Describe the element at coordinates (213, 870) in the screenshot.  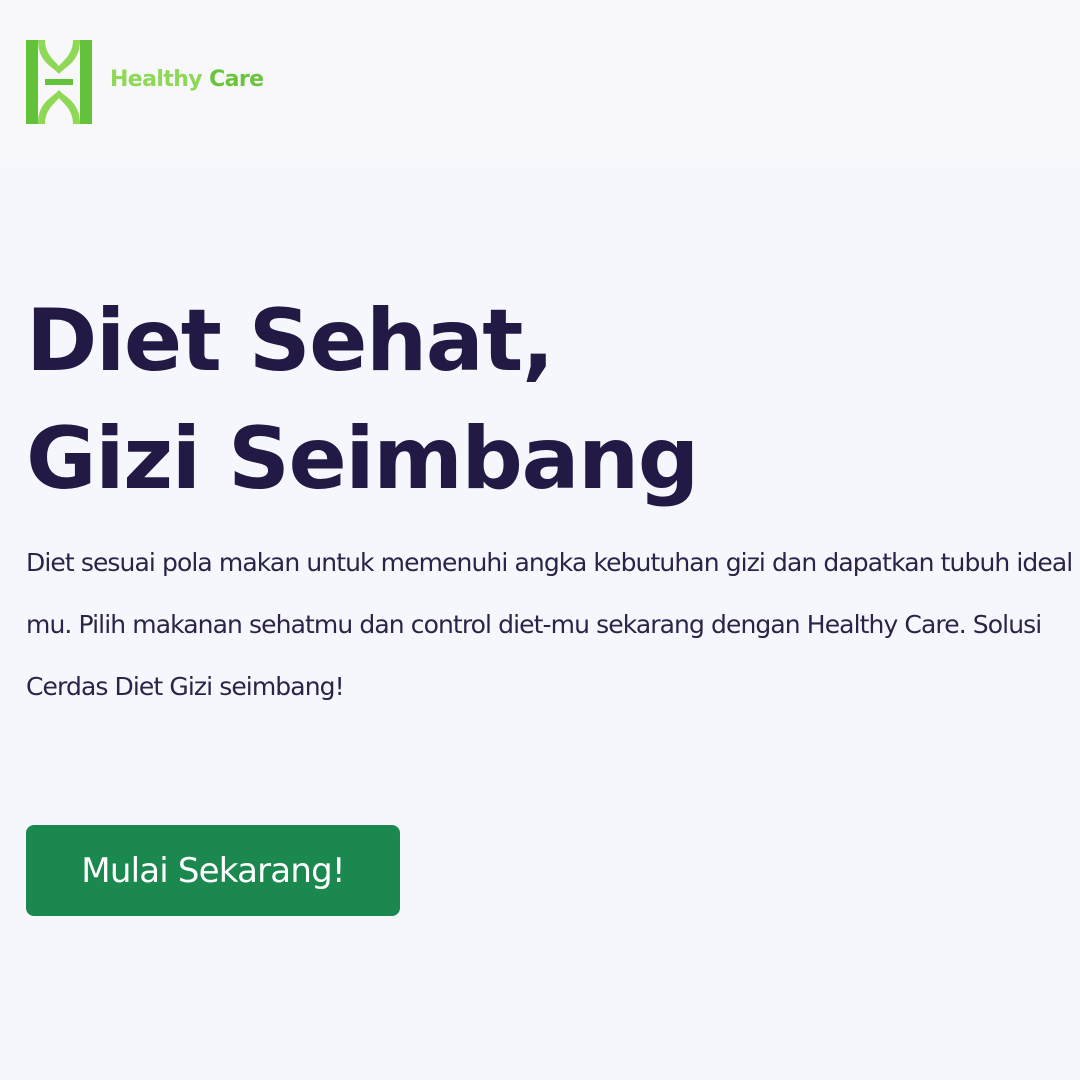
I see `start-now-button: Mulai Sekarang!` at that location.